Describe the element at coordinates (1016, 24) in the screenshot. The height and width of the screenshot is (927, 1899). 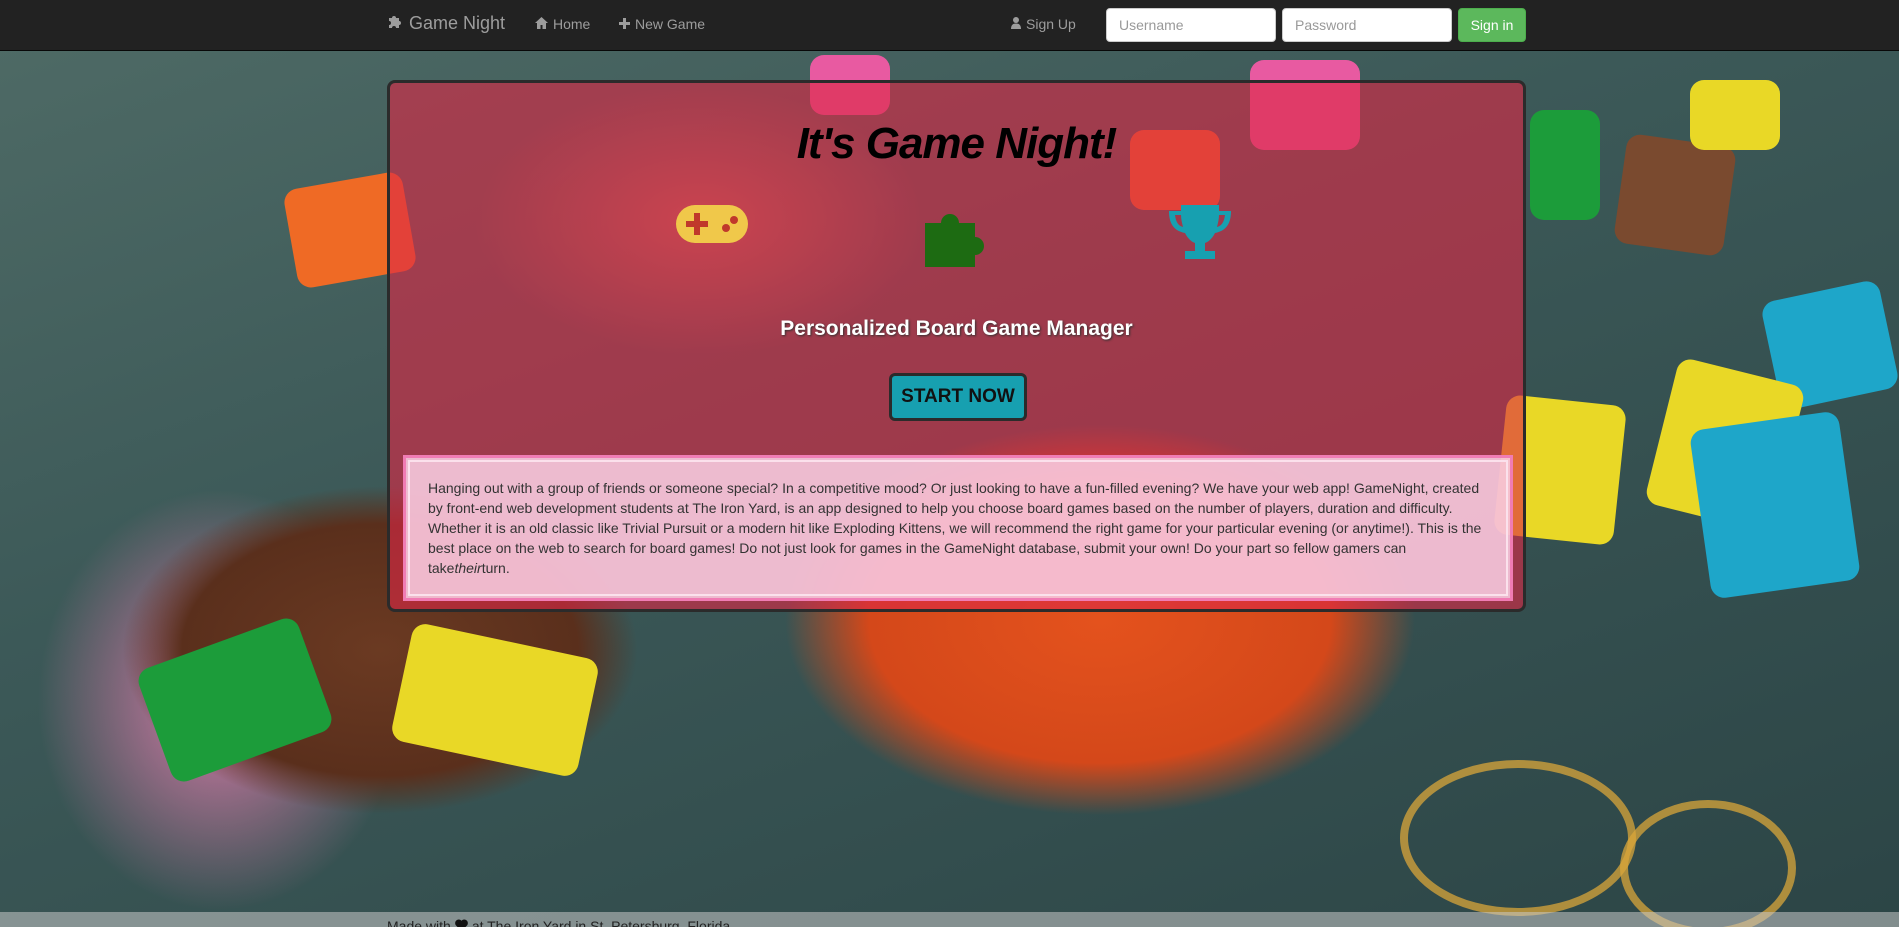
I see `user-icon` at that location.